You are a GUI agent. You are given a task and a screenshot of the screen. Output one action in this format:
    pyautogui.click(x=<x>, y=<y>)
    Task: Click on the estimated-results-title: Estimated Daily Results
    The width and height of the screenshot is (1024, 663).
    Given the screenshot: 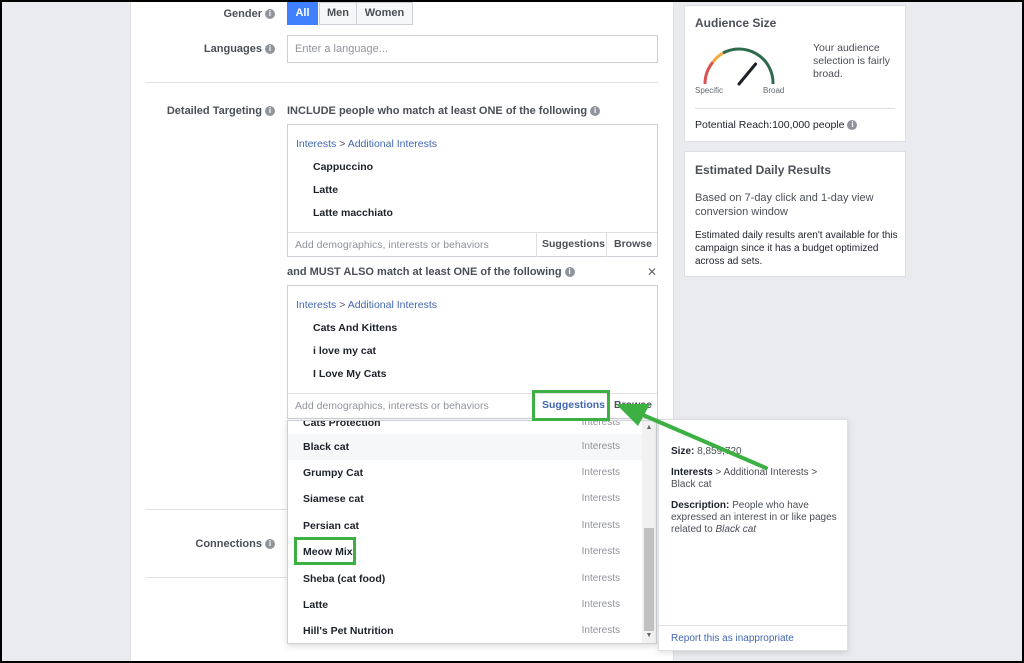 What is the action you would take?
    pyautogui.click(x=763, y=170)
    